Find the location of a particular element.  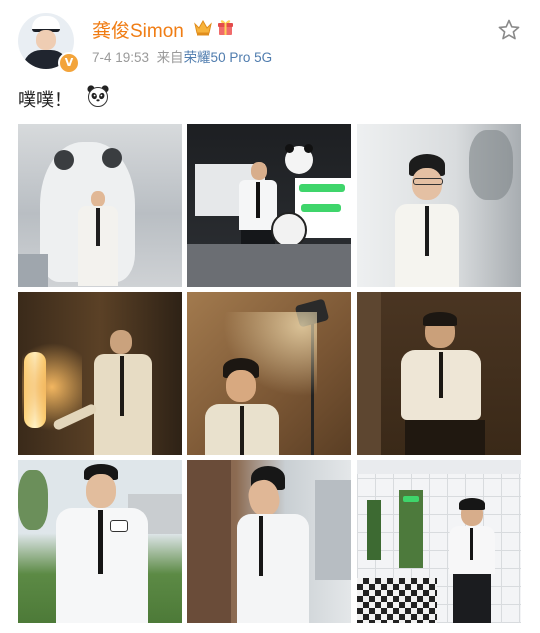

post-meta: 7-4 19:53 来自荣耀50 Pro 5G is located at coordinates (182, 56).